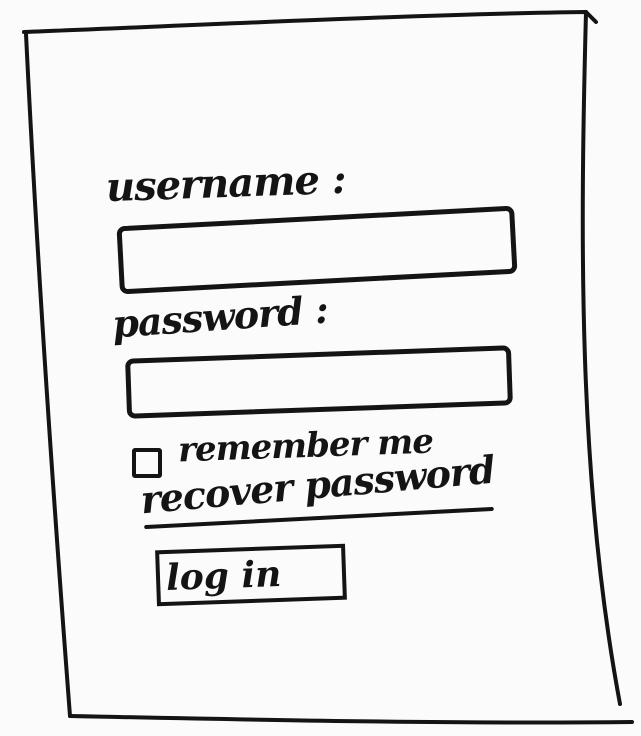  I want to click on remember-me-checkbox, so click(147, 463).